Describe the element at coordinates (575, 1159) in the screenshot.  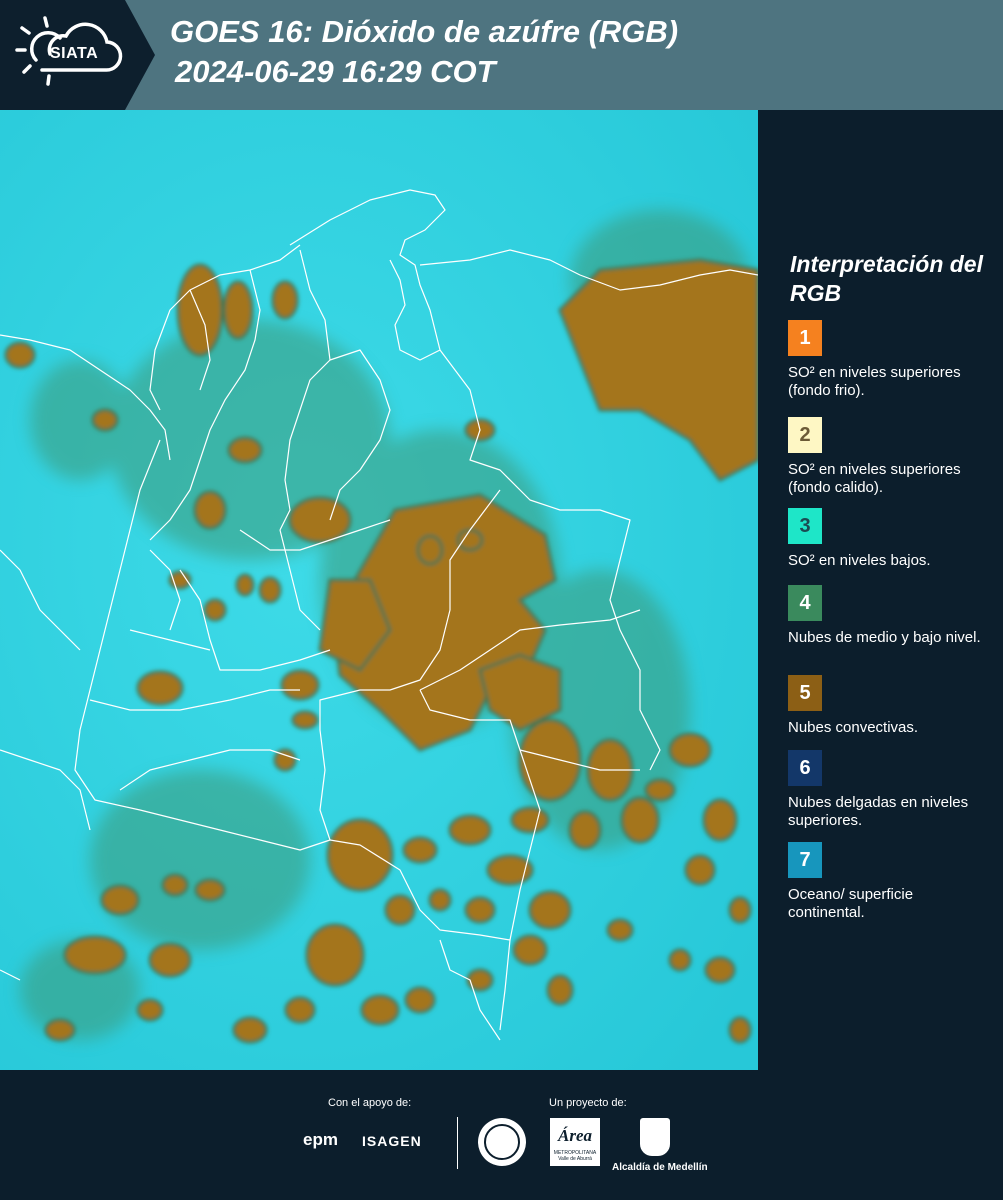
I see `area-logo-sub2: Valle de Aburrá` at that location.